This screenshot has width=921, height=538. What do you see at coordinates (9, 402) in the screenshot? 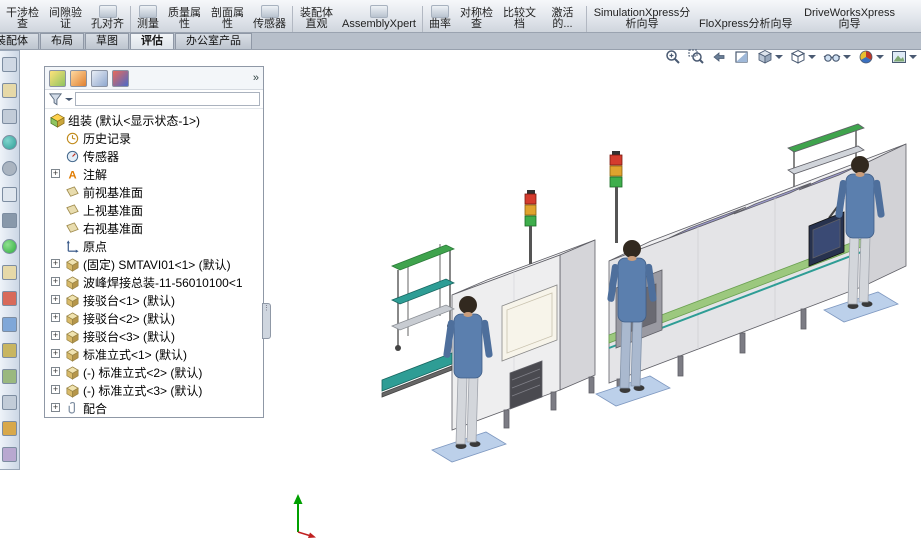
I see `arrow-down-icon` at bounding box center [9, 402].